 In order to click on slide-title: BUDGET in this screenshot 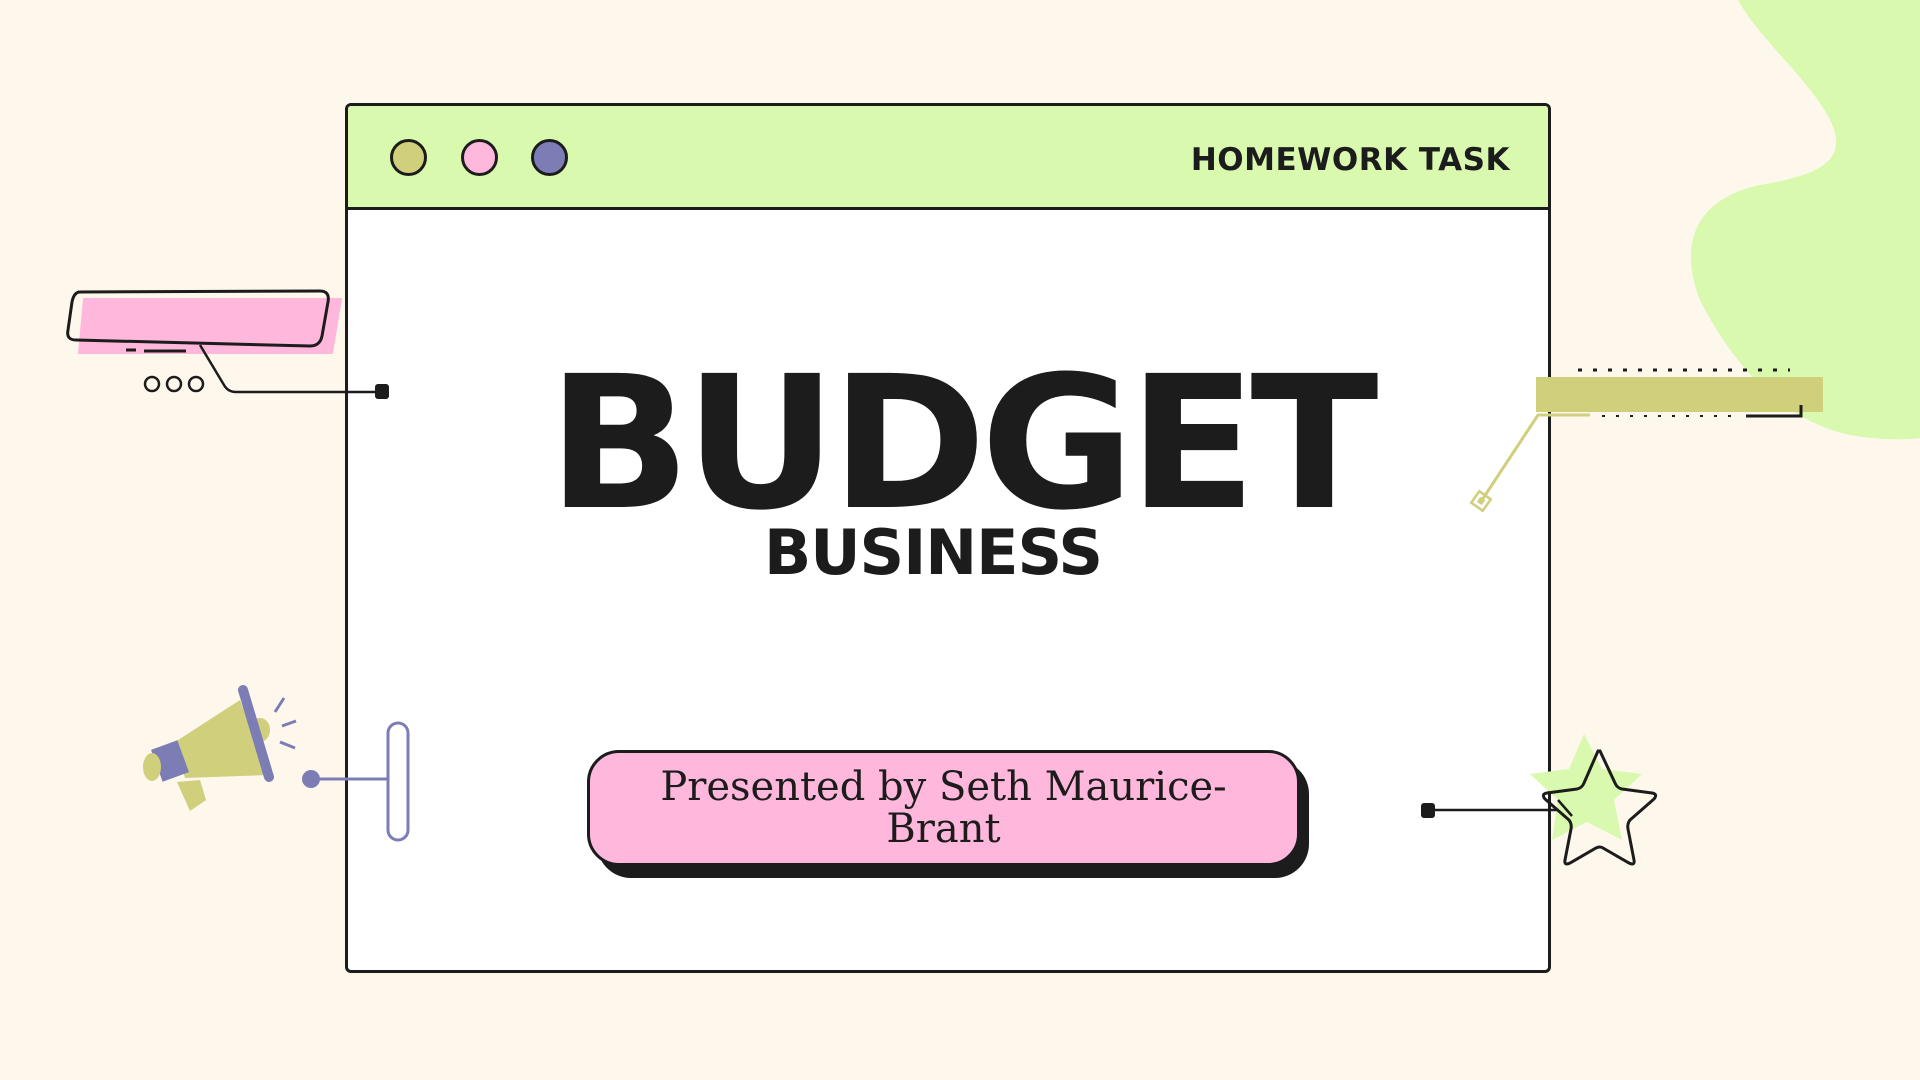, I will do `click(963, 444)`.